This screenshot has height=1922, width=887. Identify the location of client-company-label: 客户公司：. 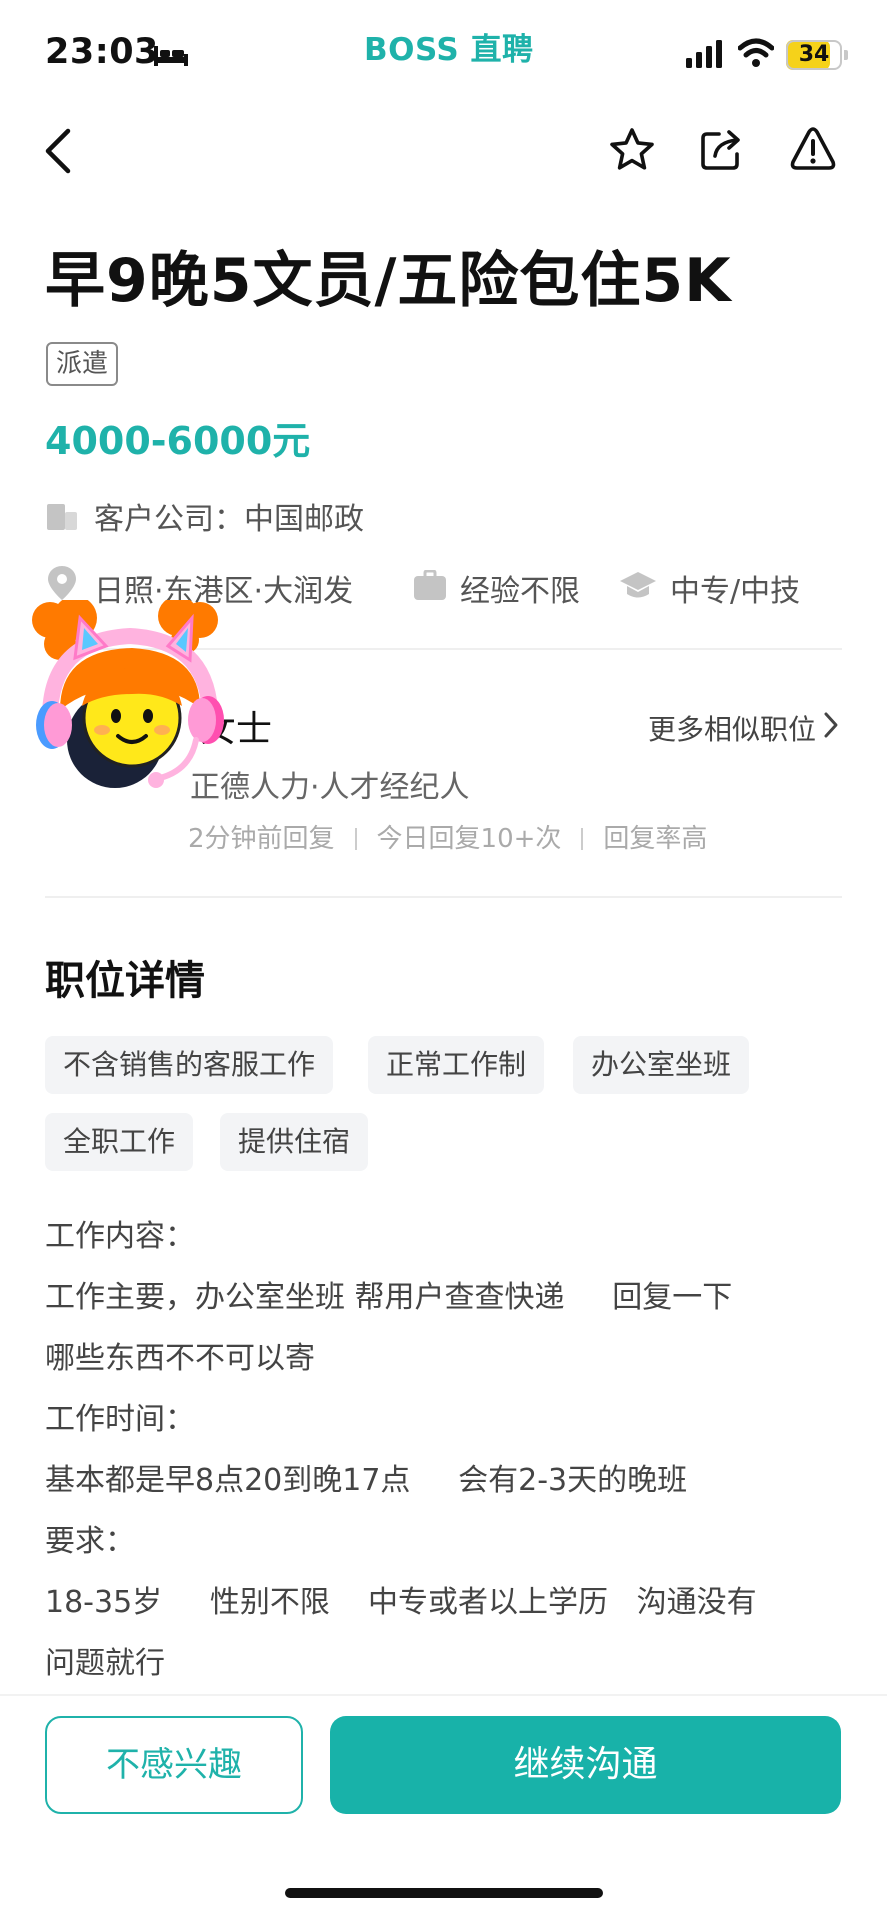
(169, 519).